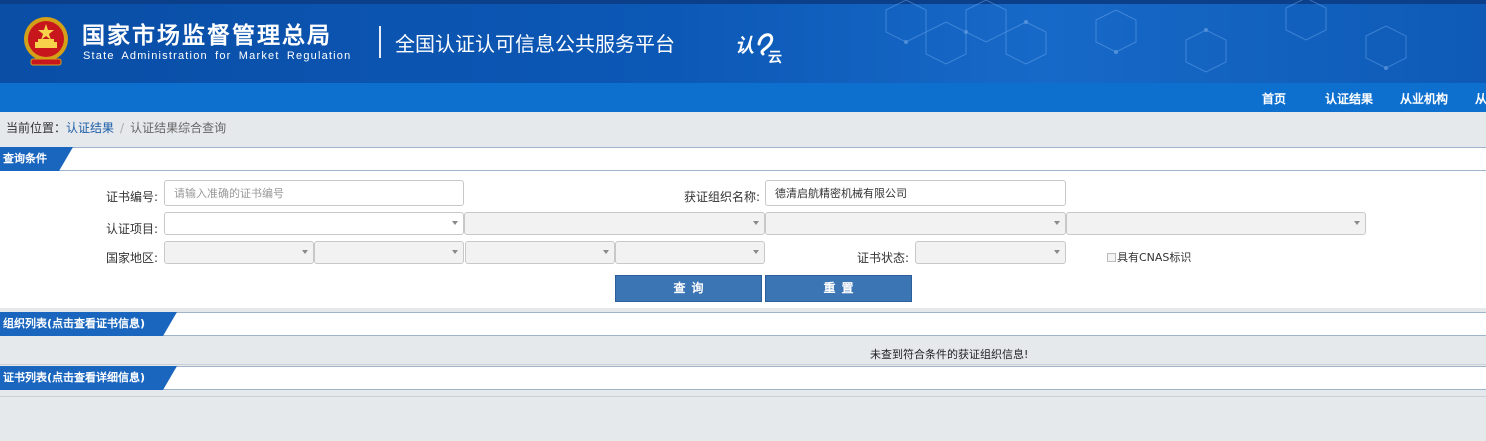  I want to click on svg-text: 云, so click(775, 58).